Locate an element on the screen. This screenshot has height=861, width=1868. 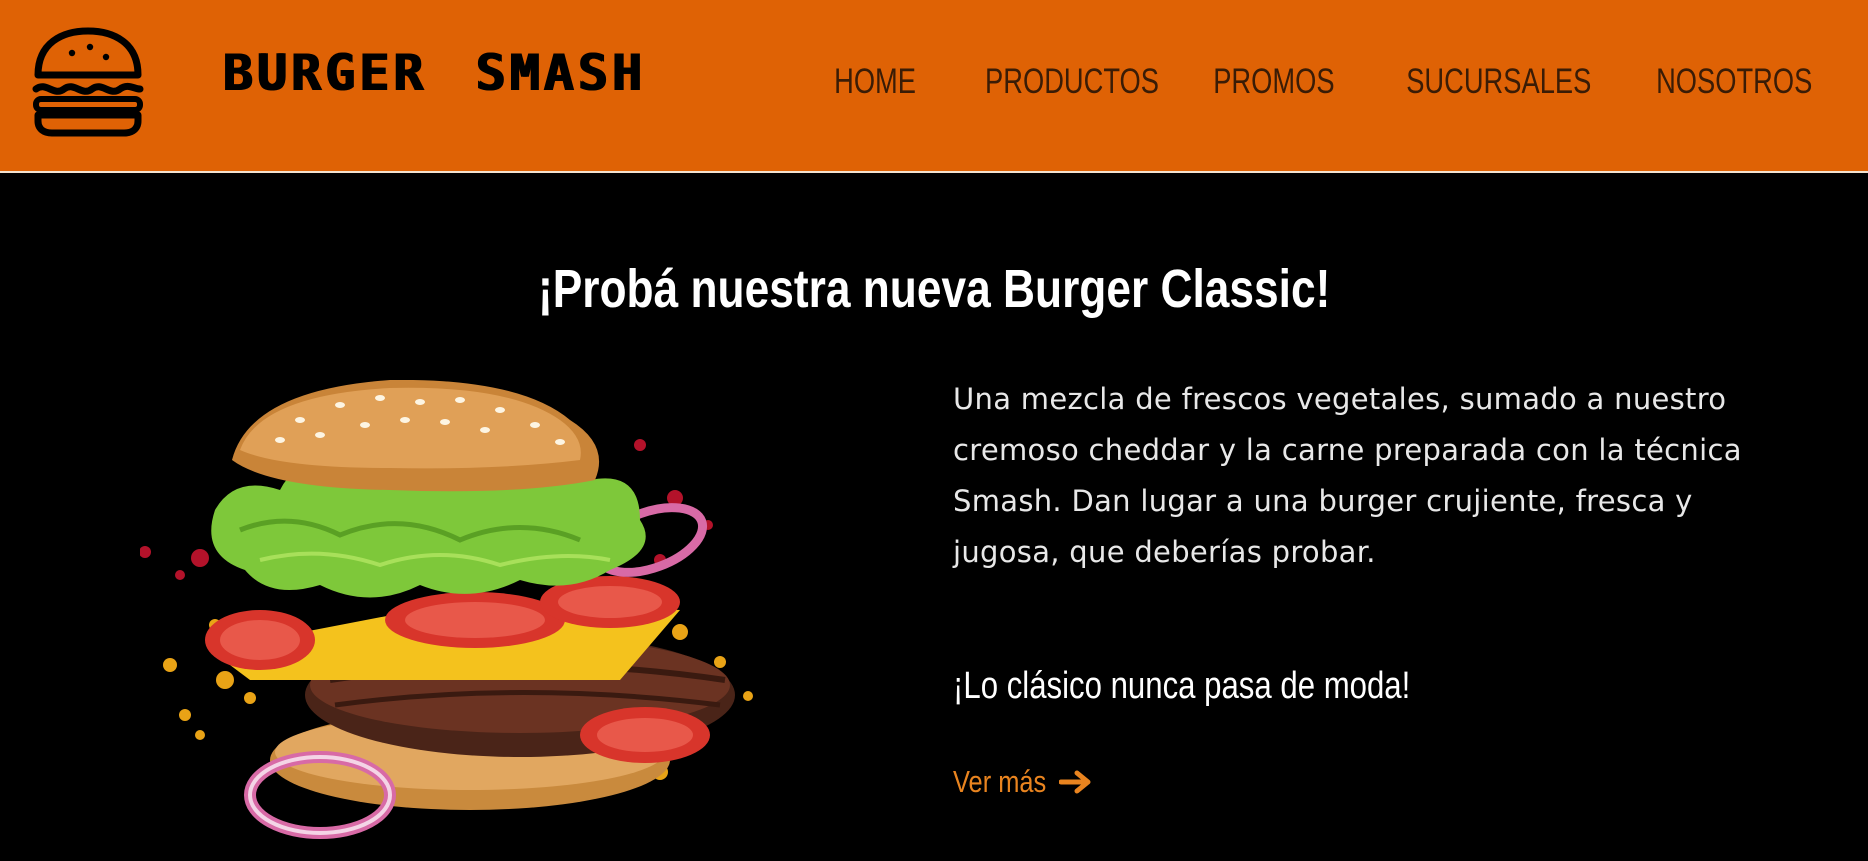
arrow-right-icon is located at coordinates (1076, 782).